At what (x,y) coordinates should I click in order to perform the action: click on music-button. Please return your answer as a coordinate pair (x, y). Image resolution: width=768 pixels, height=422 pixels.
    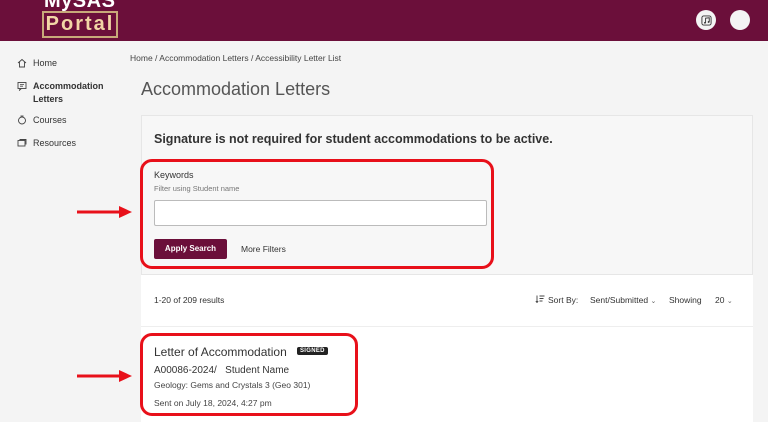
    Looking at the image, I should click on (706, 20).